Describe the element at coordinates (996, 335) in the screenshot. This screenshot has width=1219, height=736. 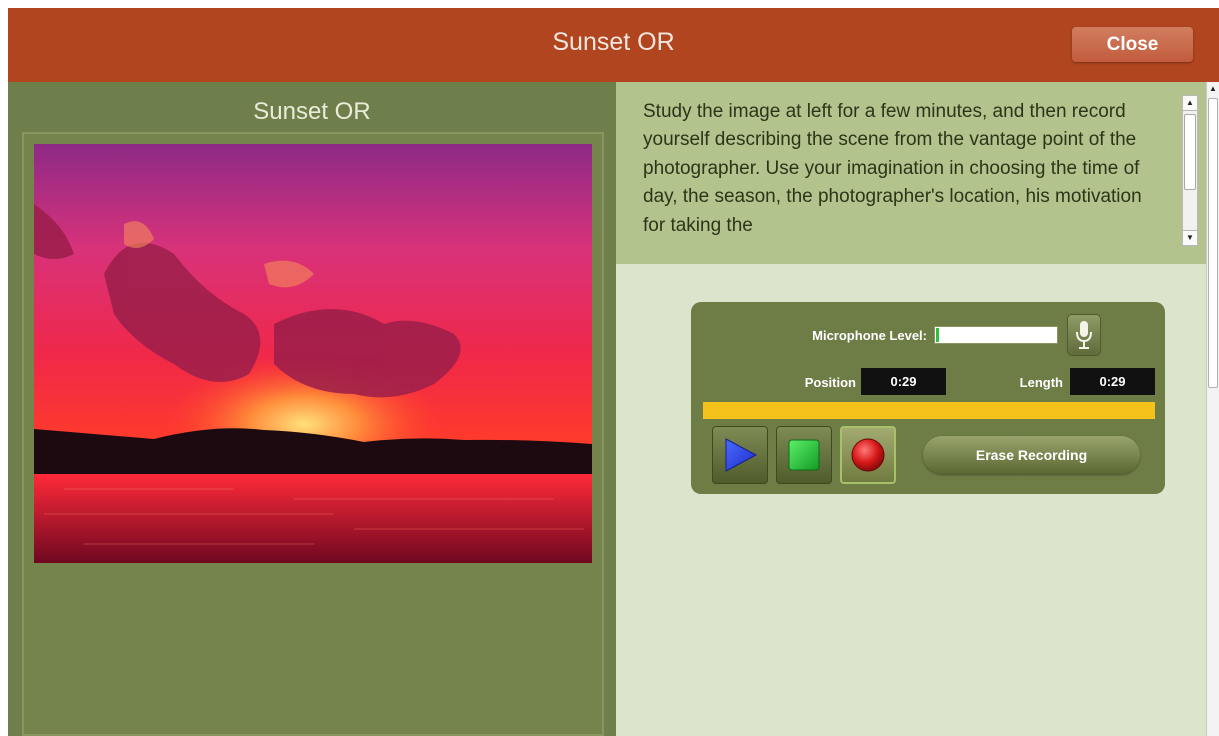
I see `microphone-level-meter` at that location.